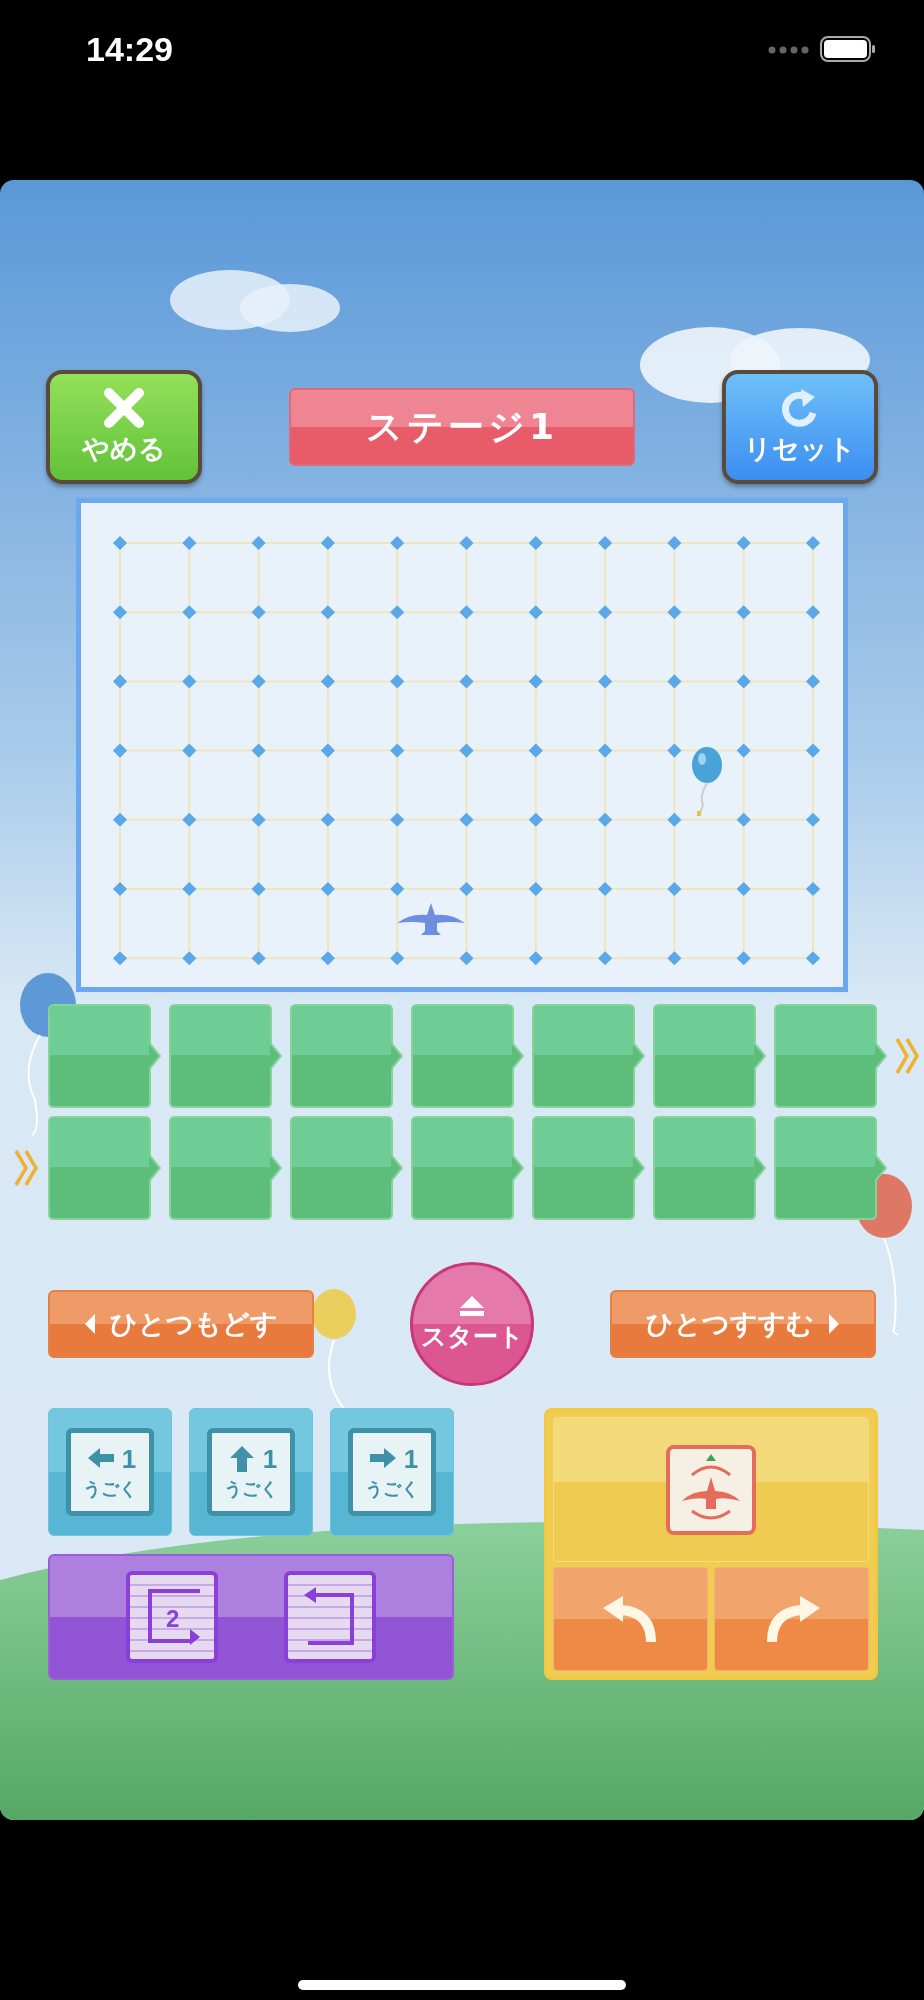 The image size is (924, 2000). I want to click on quit-button: やめる, so click(124, 427).